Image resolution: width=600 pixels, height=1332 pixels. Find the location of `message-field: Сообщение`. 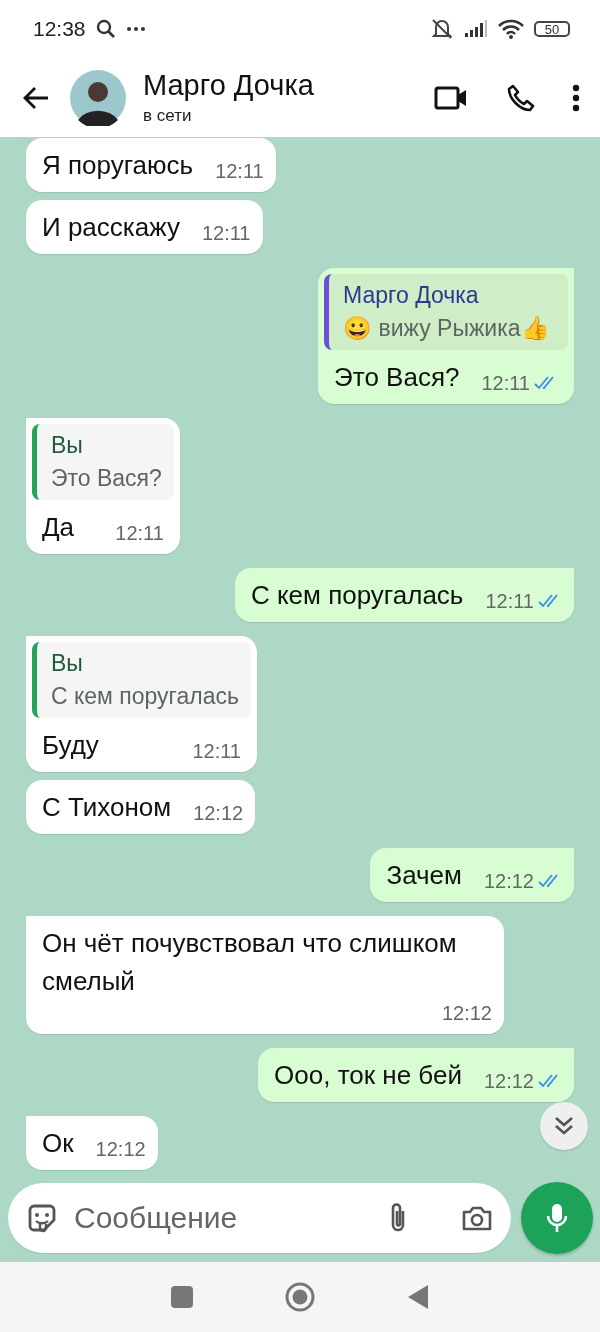

message-field: Сообщение is located at coordinates (259, 1218).